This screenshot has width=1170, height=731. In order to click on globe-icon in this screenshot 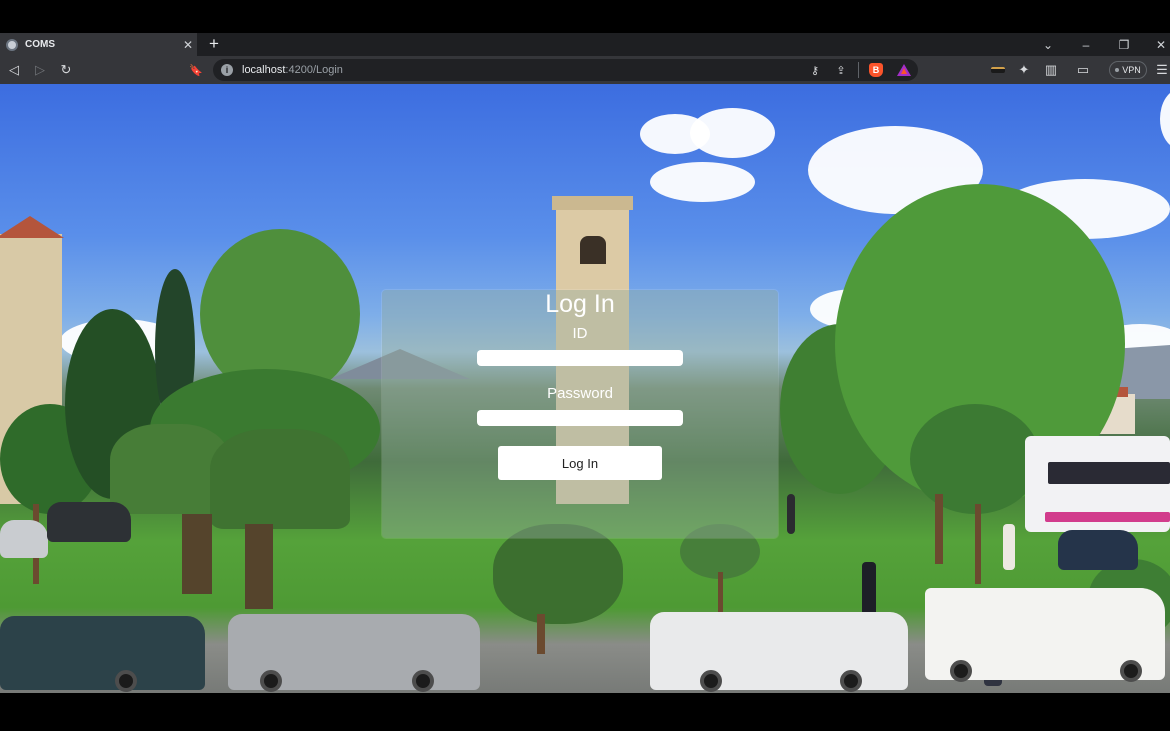, I will do `click(12, 44)`.